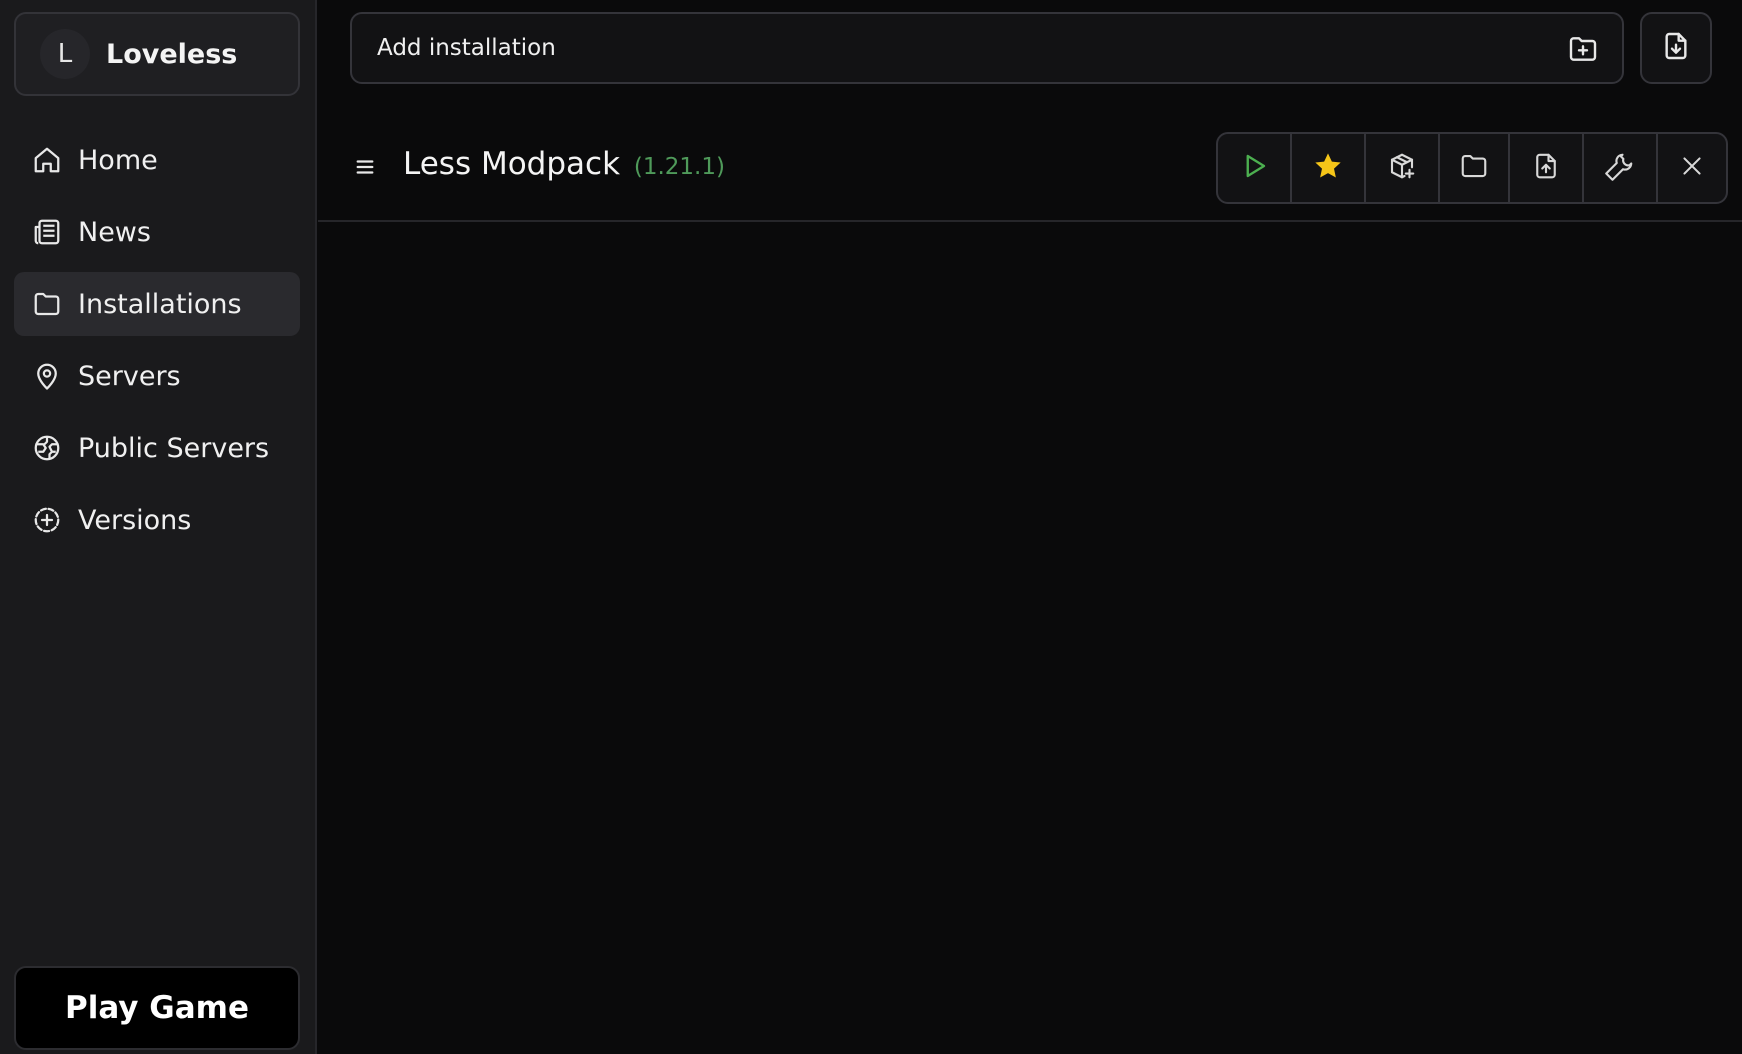 The height and width of the screenshot is (1054, 1742). I want to click on sidebar-item-label: Servers, so click(129, 376).